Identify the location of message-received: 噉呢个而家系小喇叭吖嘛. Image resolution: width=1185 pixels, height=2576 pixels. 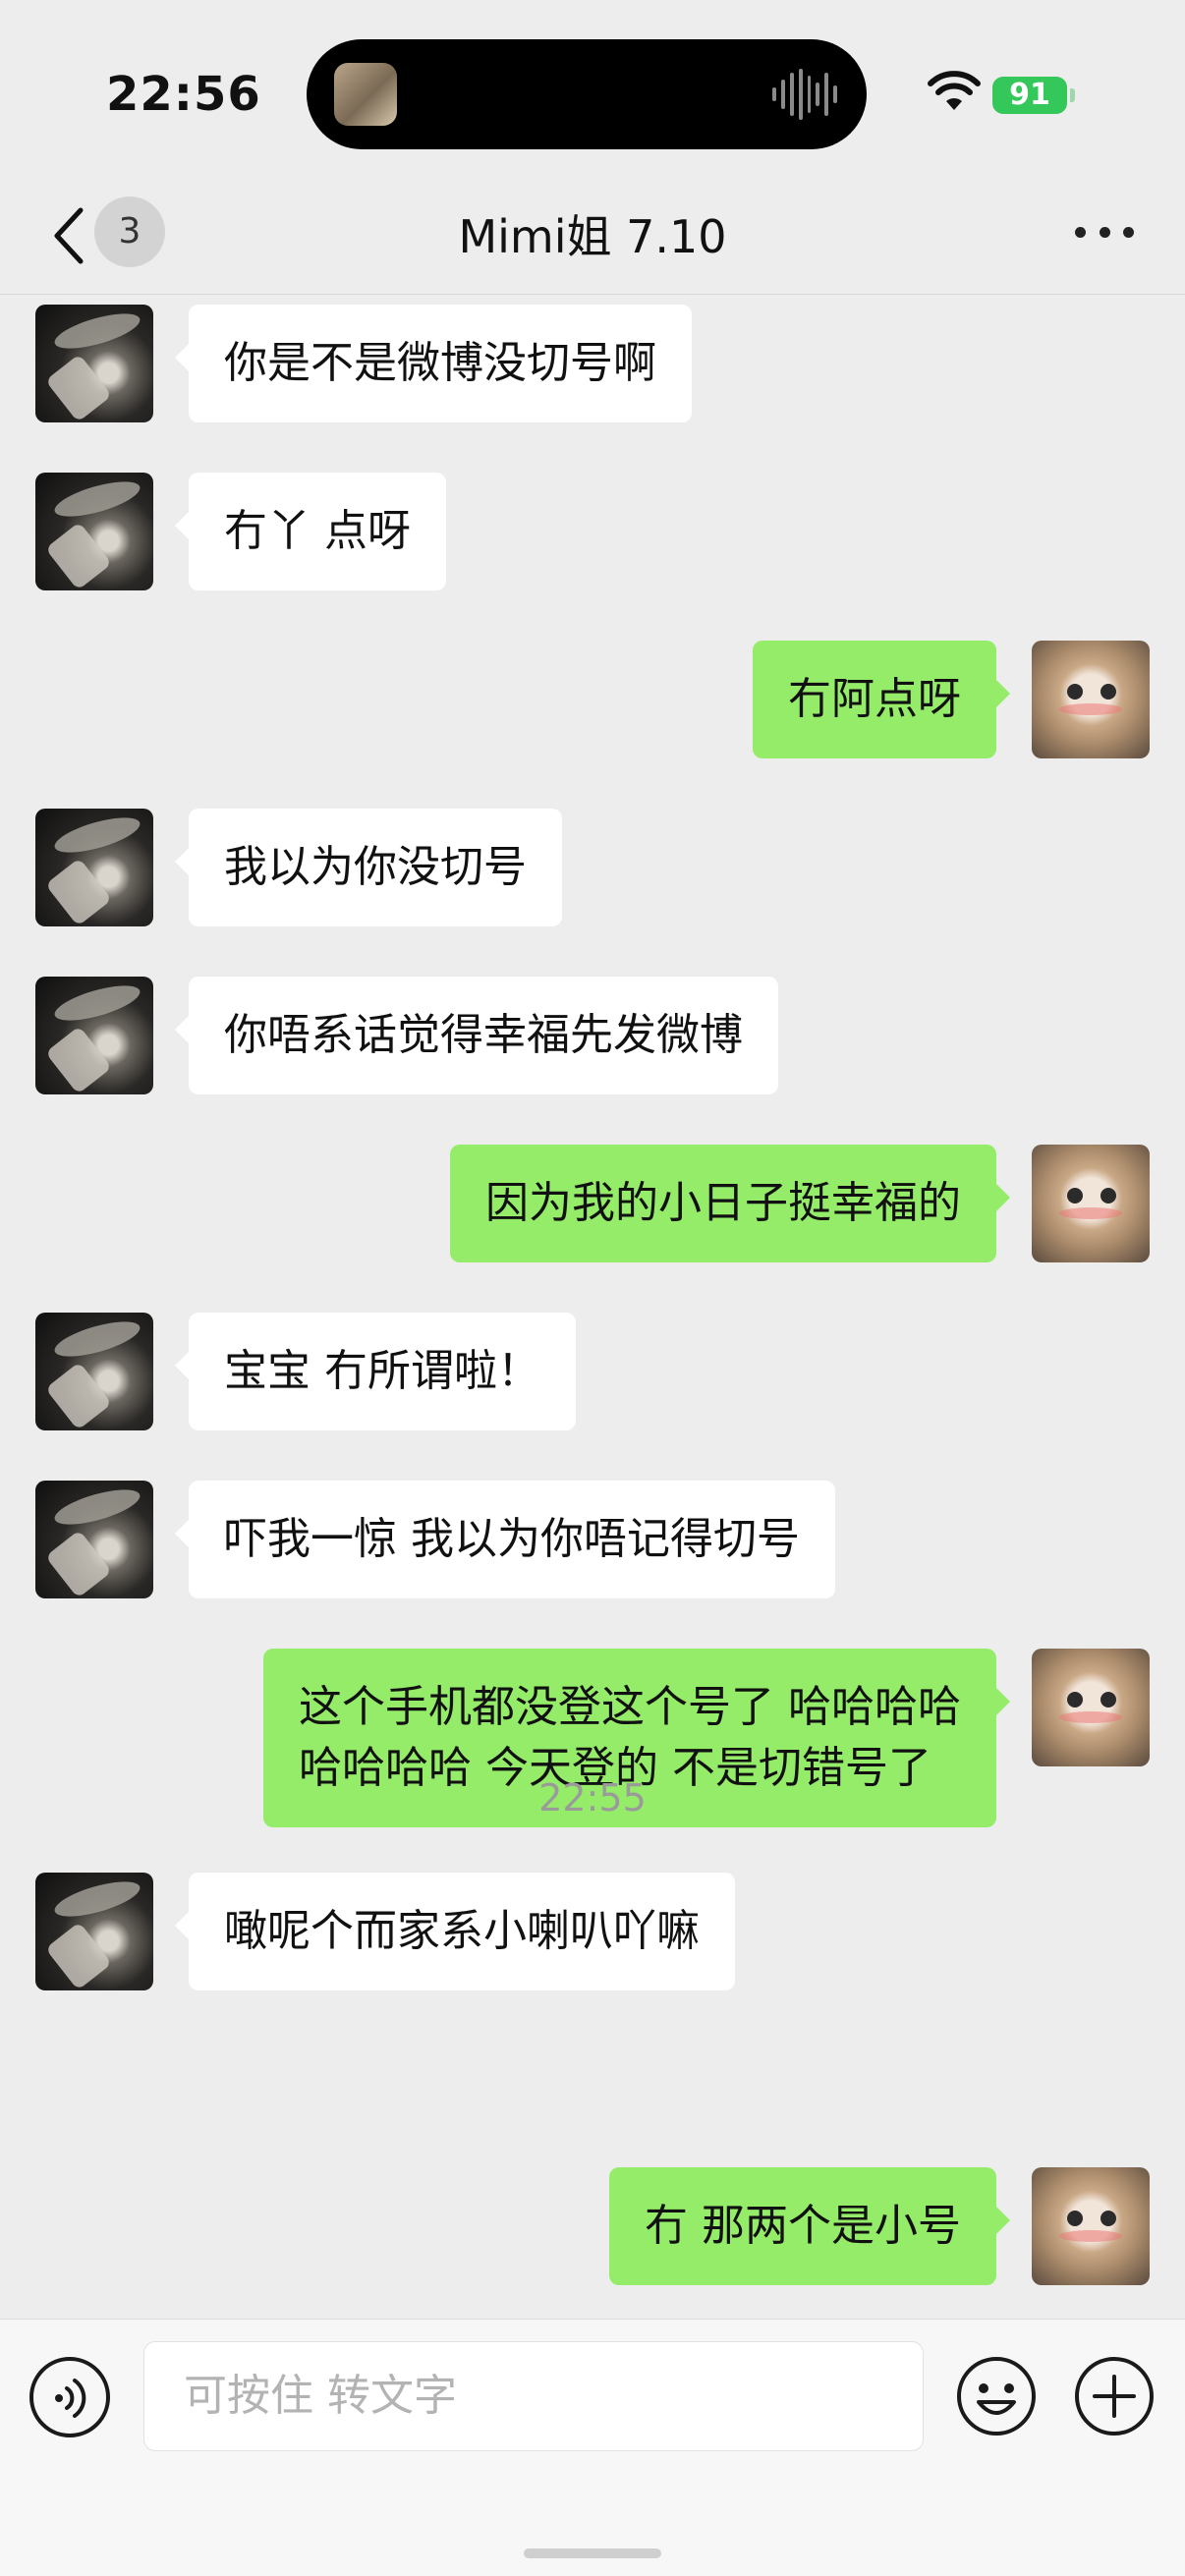
(385, 1931).